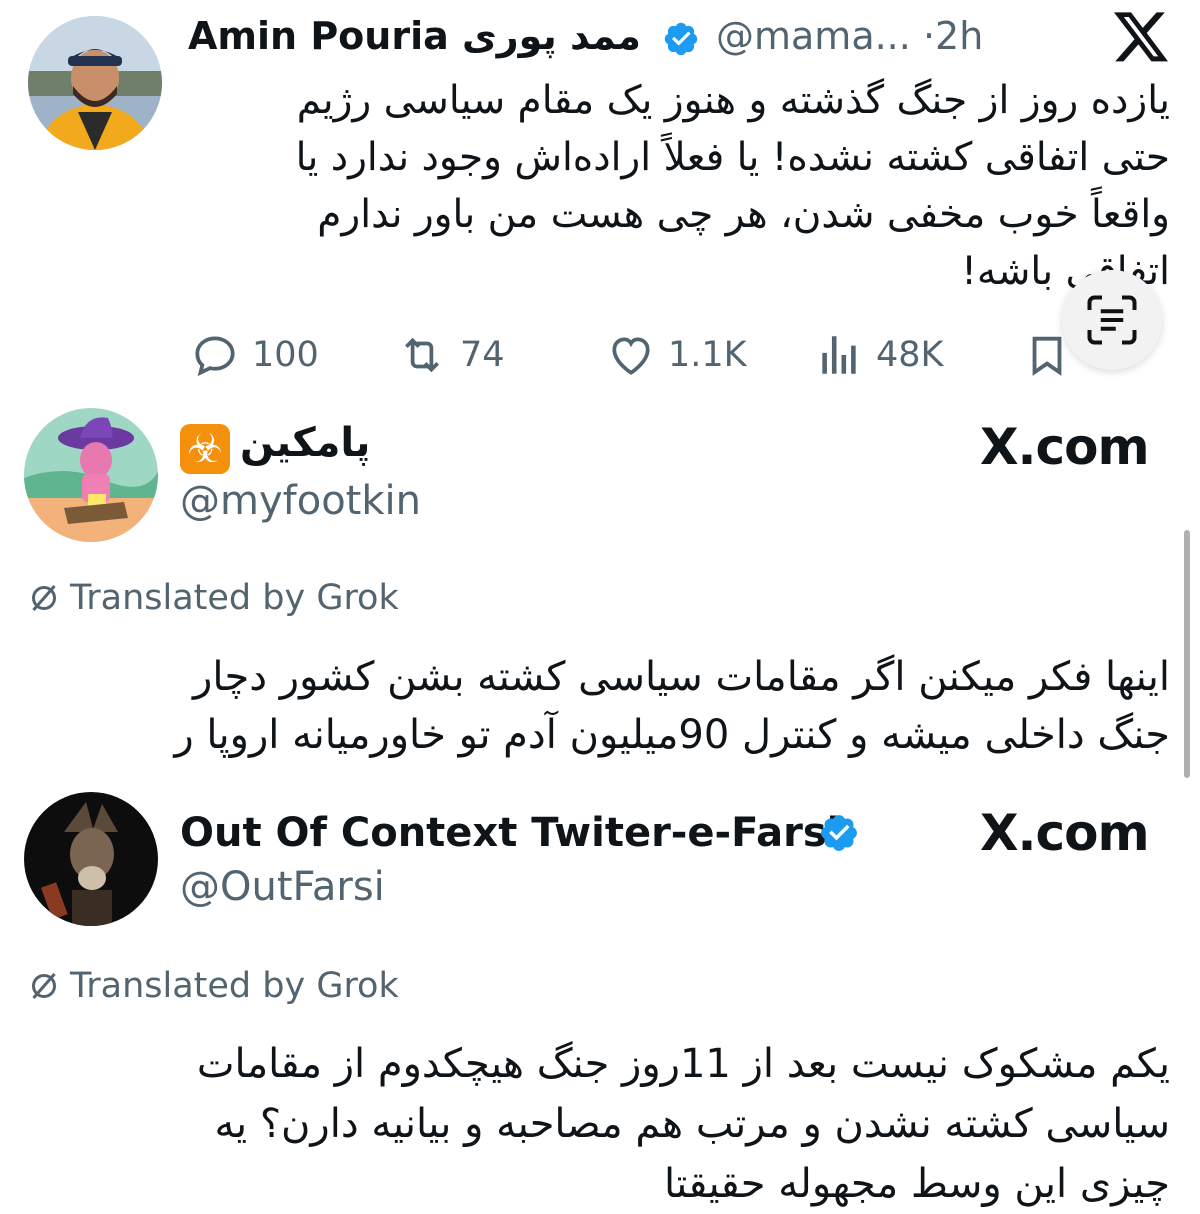 The image size is (1200, 1214). I want to click on views-icon, so click(839, 355).